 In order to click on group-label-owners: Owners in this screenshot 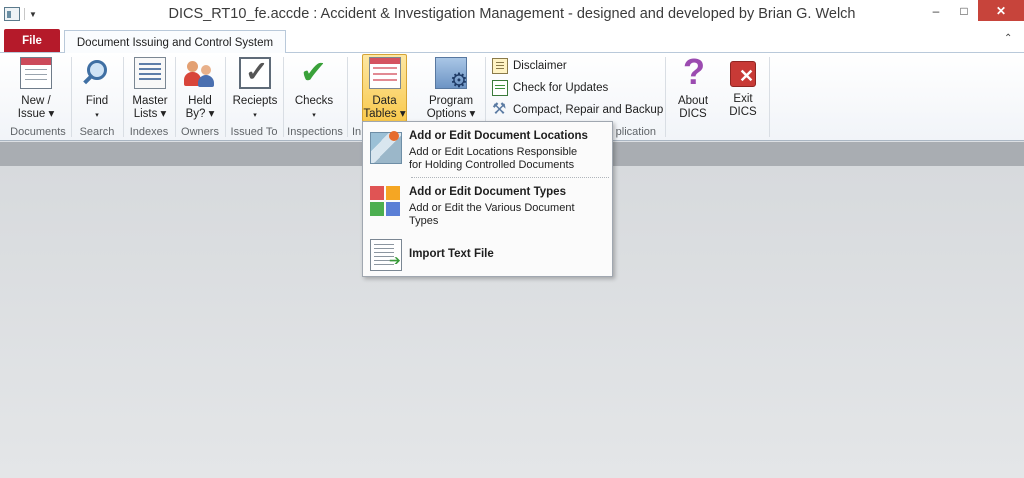, I will do `click(200, 132)`.